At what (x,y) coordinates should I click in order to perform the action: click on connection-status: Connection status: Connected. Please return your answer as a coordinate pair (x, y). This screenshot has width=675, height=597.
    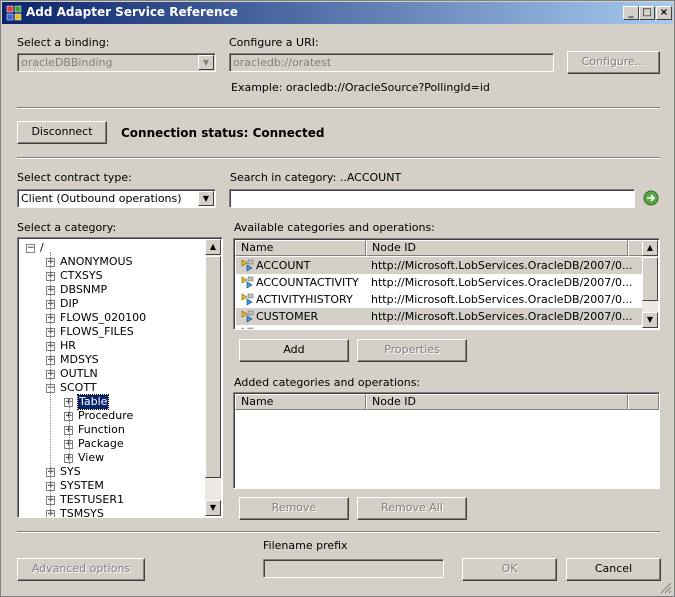
    Looking at the image, I should click on (223, 133).